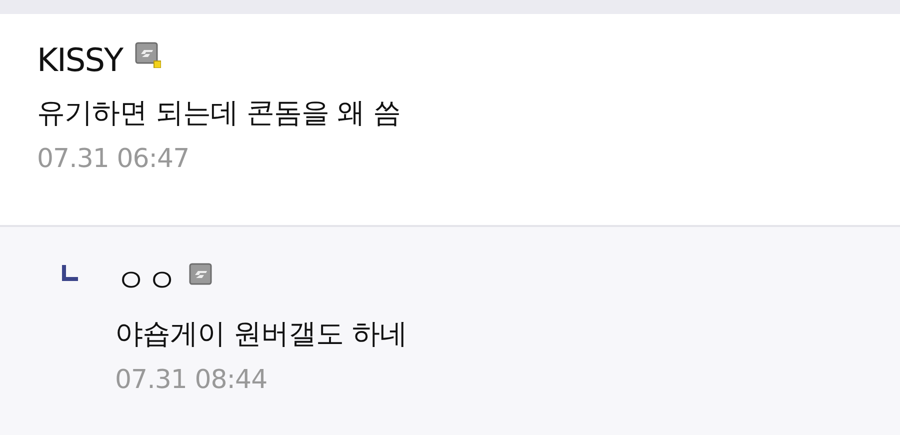  Describe the element at coordinates (219, 113) in the screenshot. I see `comment-text: 유기하면 되는데 콘돔을 왜 씀` at that location.